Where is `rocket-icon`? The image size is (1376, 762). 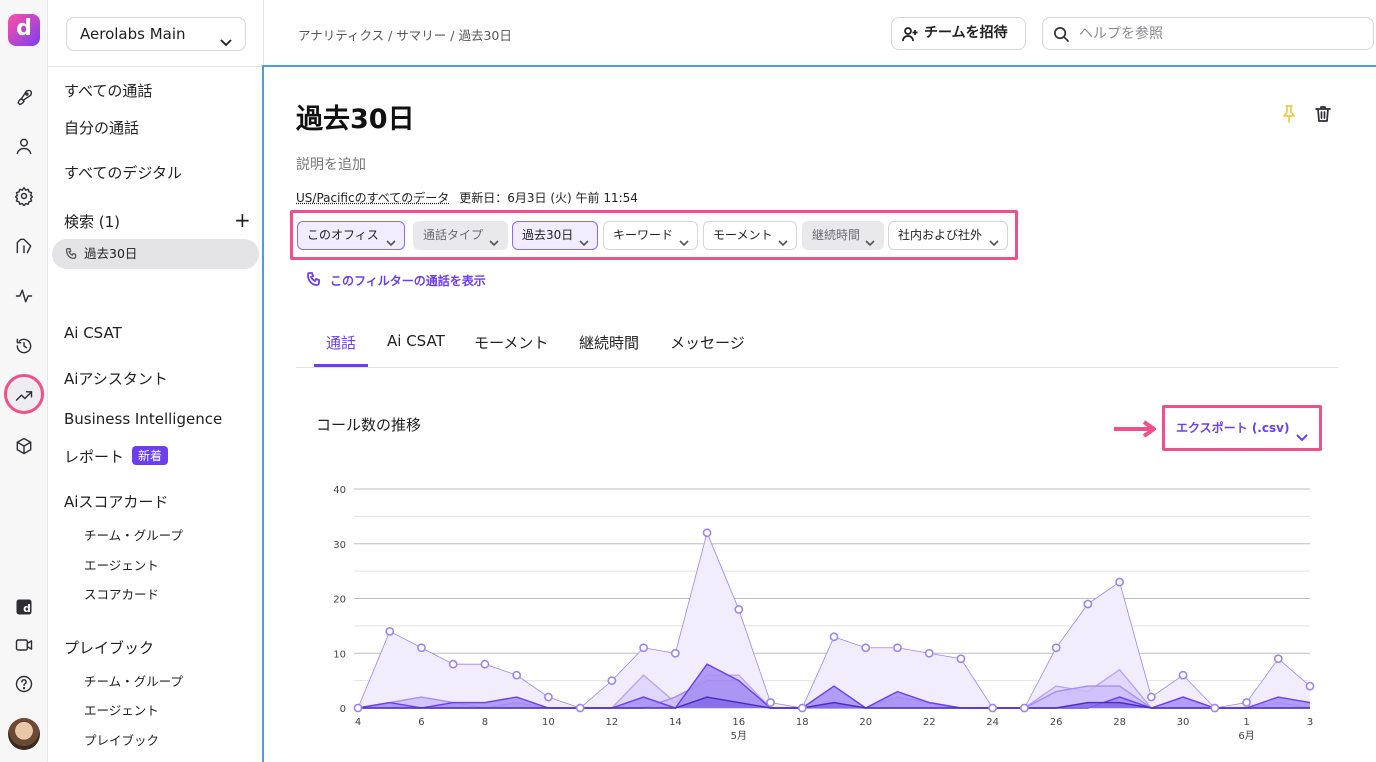
rocket-icon is located at coordinates (24, 97).